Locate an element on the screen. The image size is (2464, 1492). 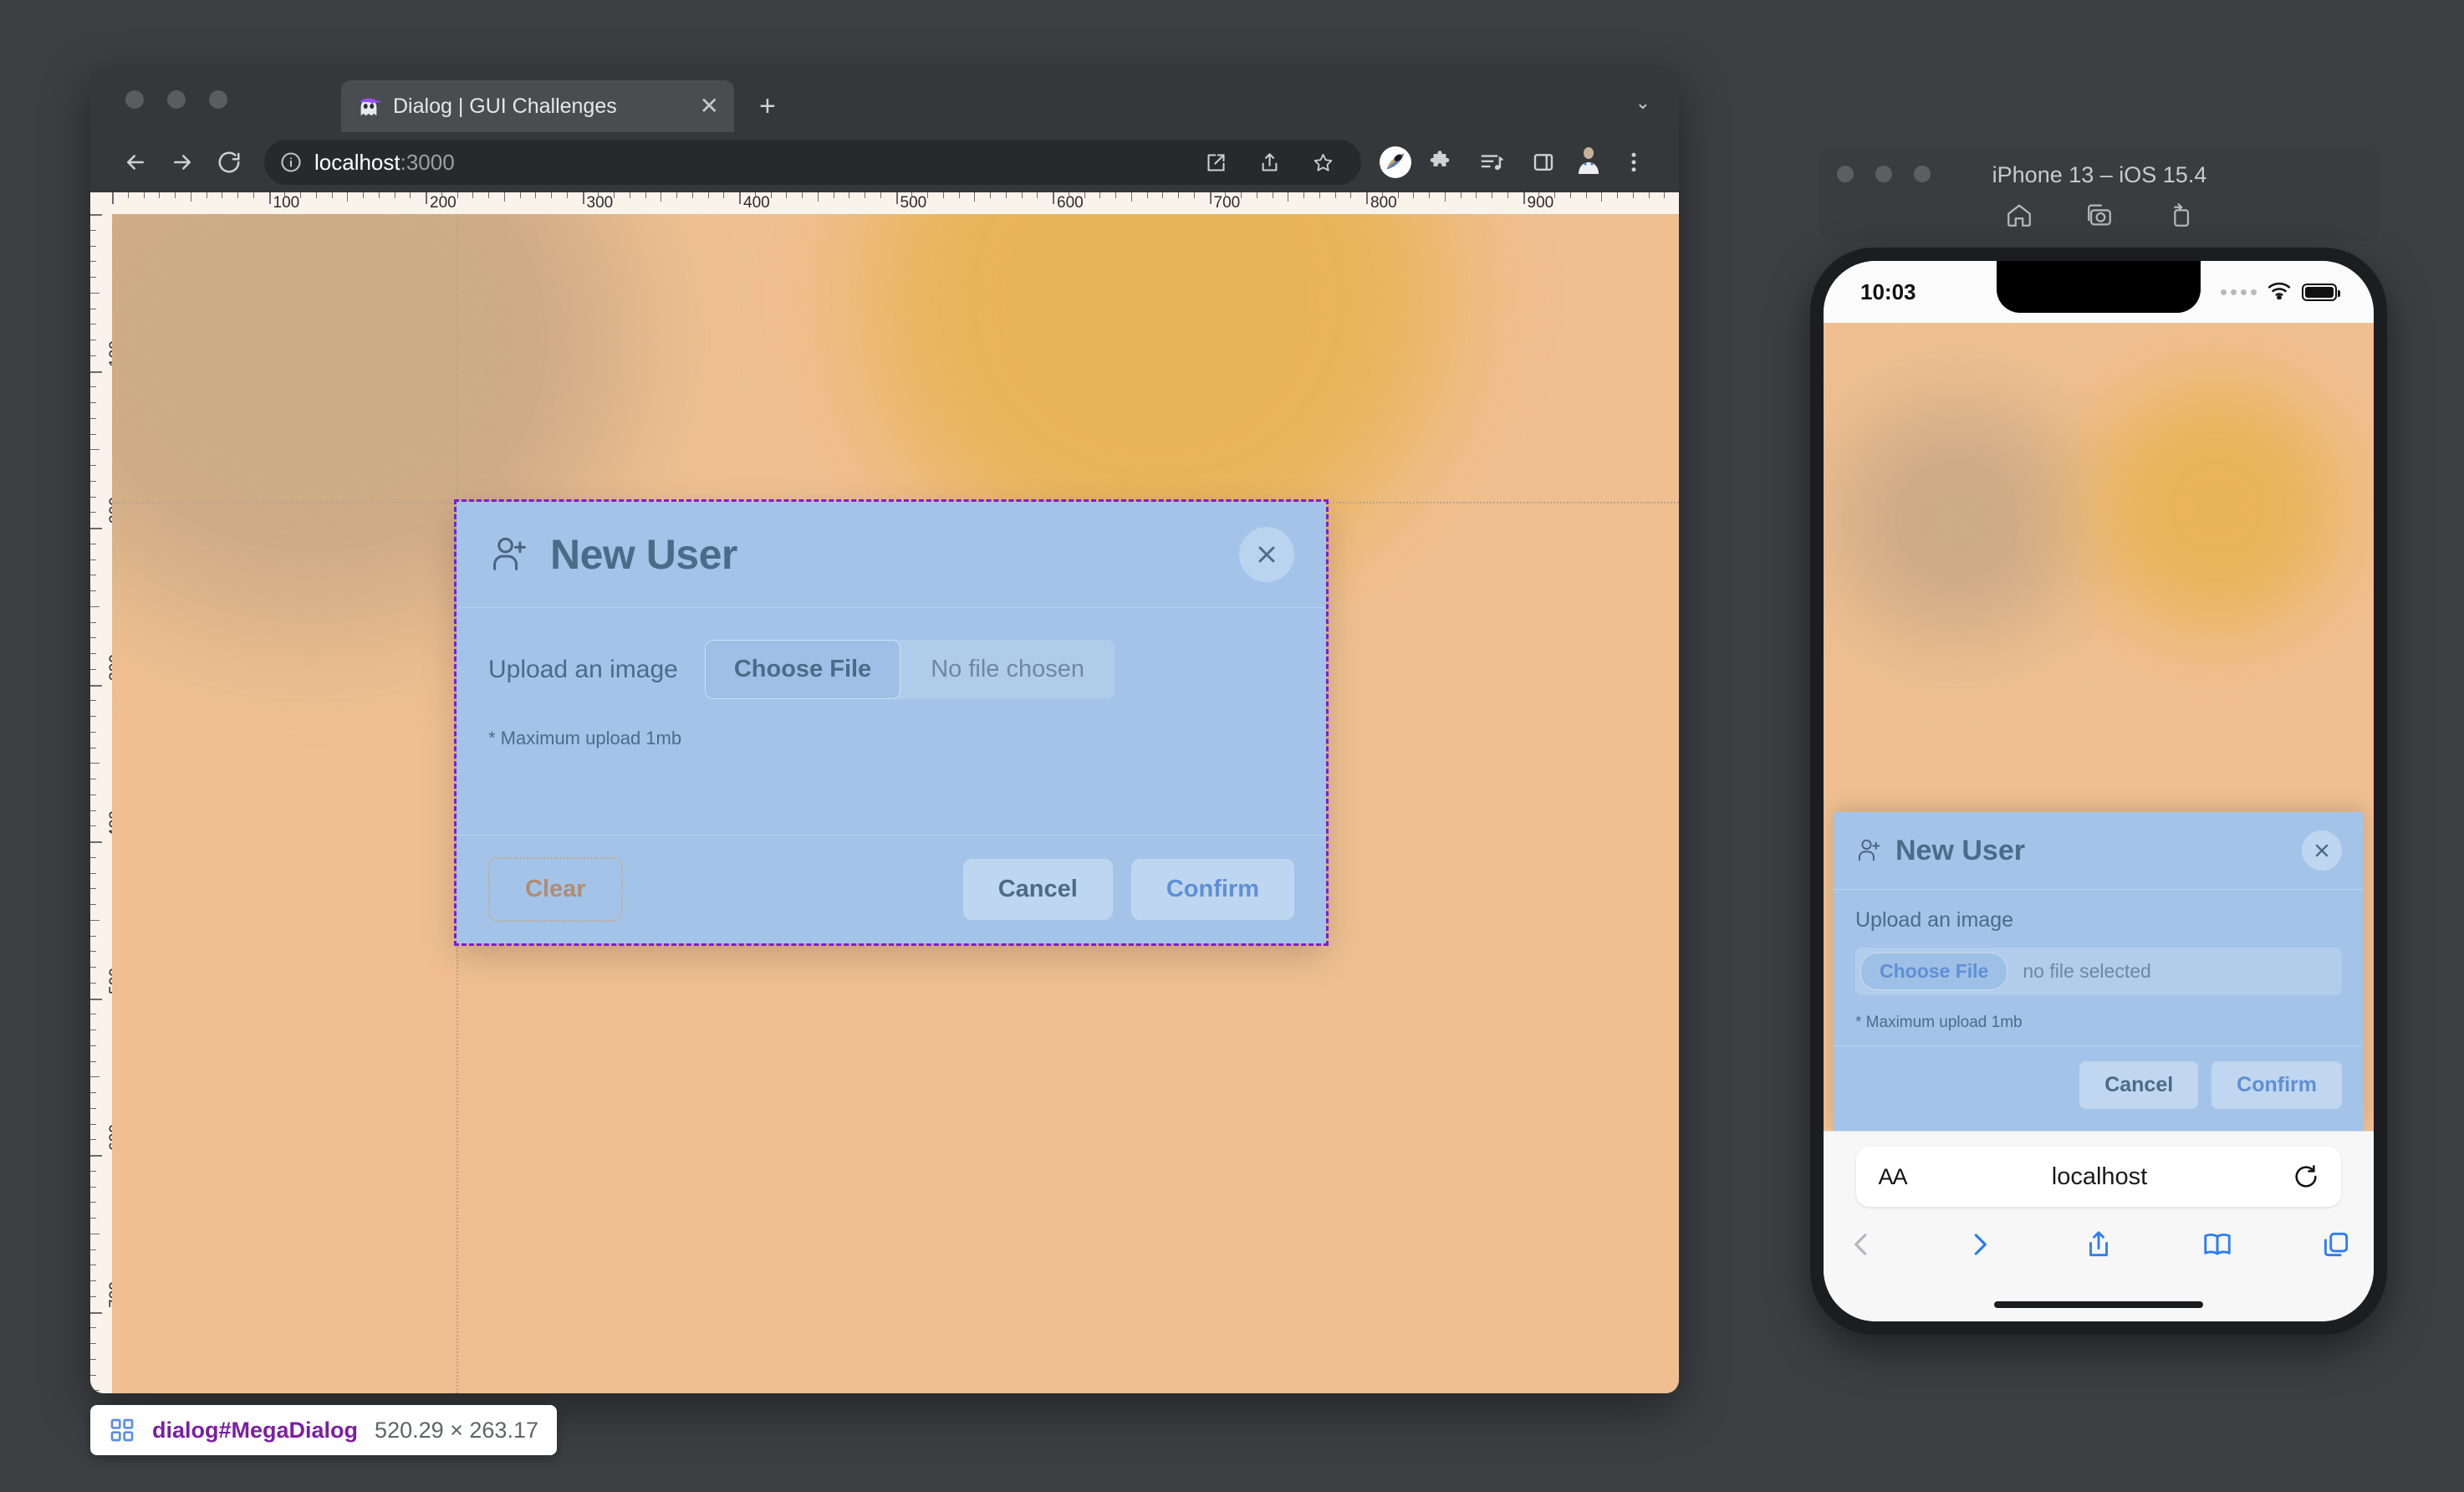
rotate-device-icon is located at coordinates (2180, 217).